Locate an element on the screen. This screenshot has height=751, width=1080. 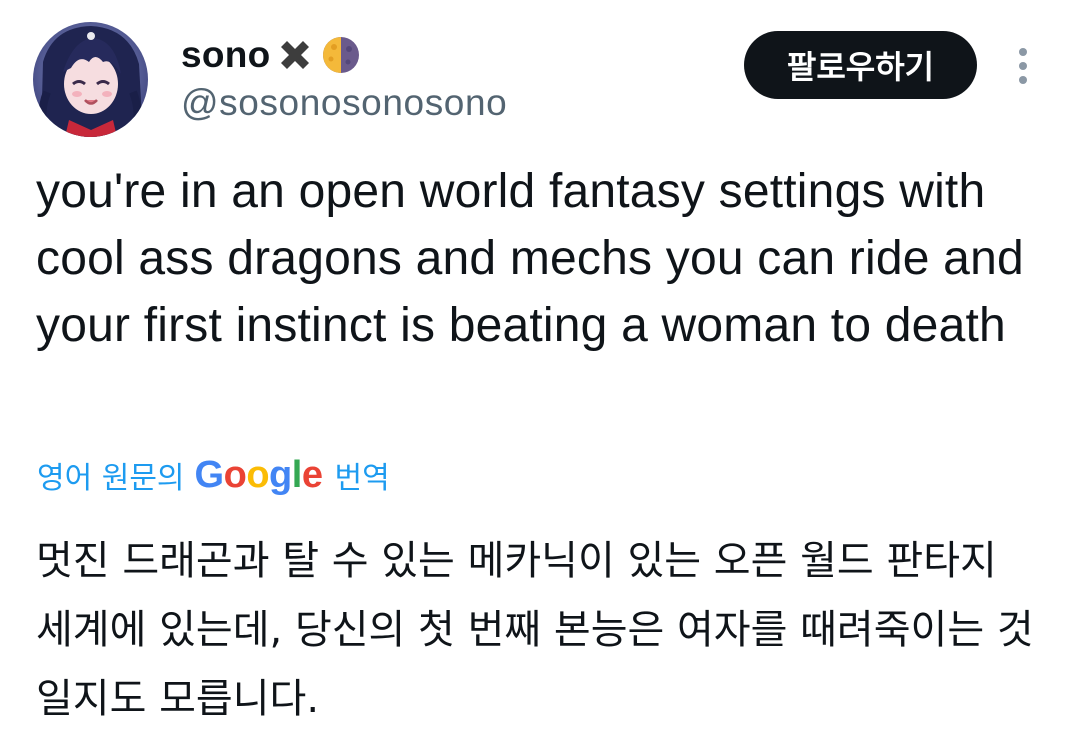
more-vertical-icon is located at coordinates (1023, 66).